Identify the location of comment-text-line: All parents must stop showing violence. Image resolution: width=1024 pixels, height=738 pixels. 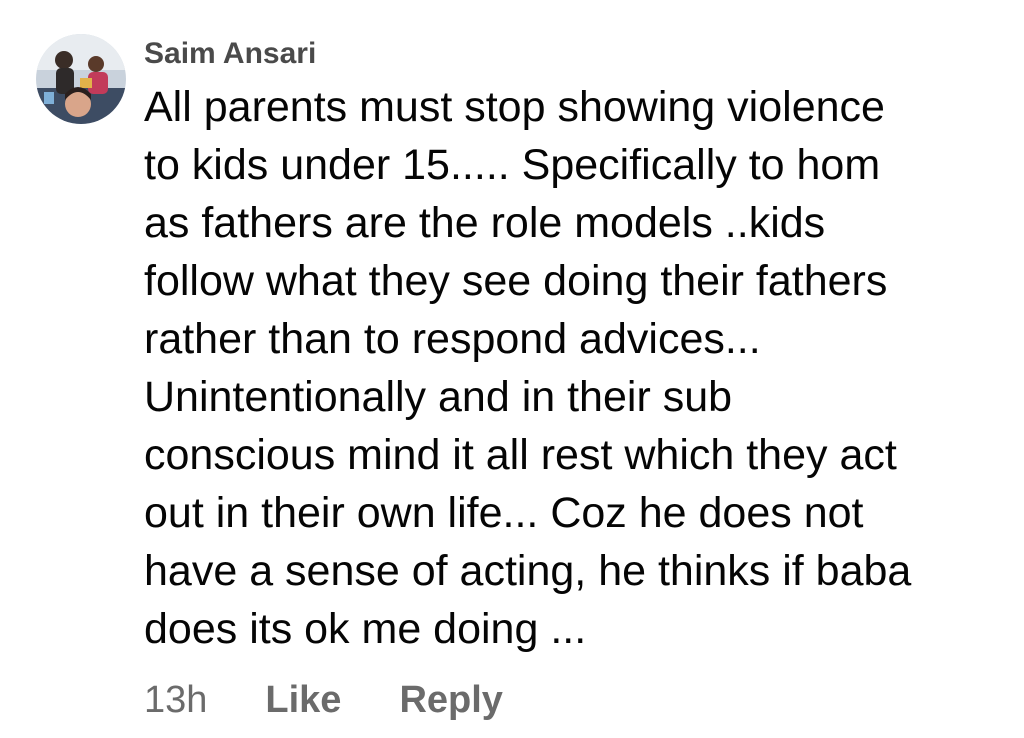
(514, 107).